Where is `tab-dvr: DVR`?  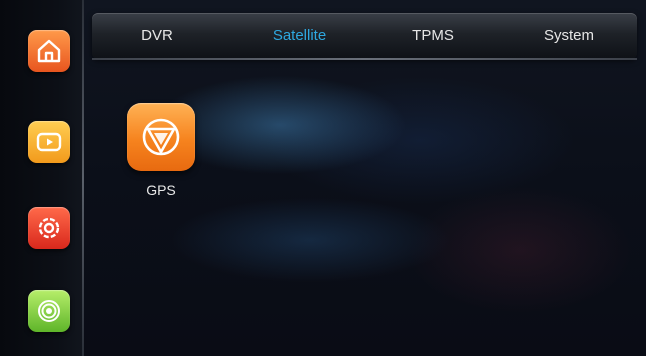 tab-dvr: DVR is located at coordinates (157, 36).